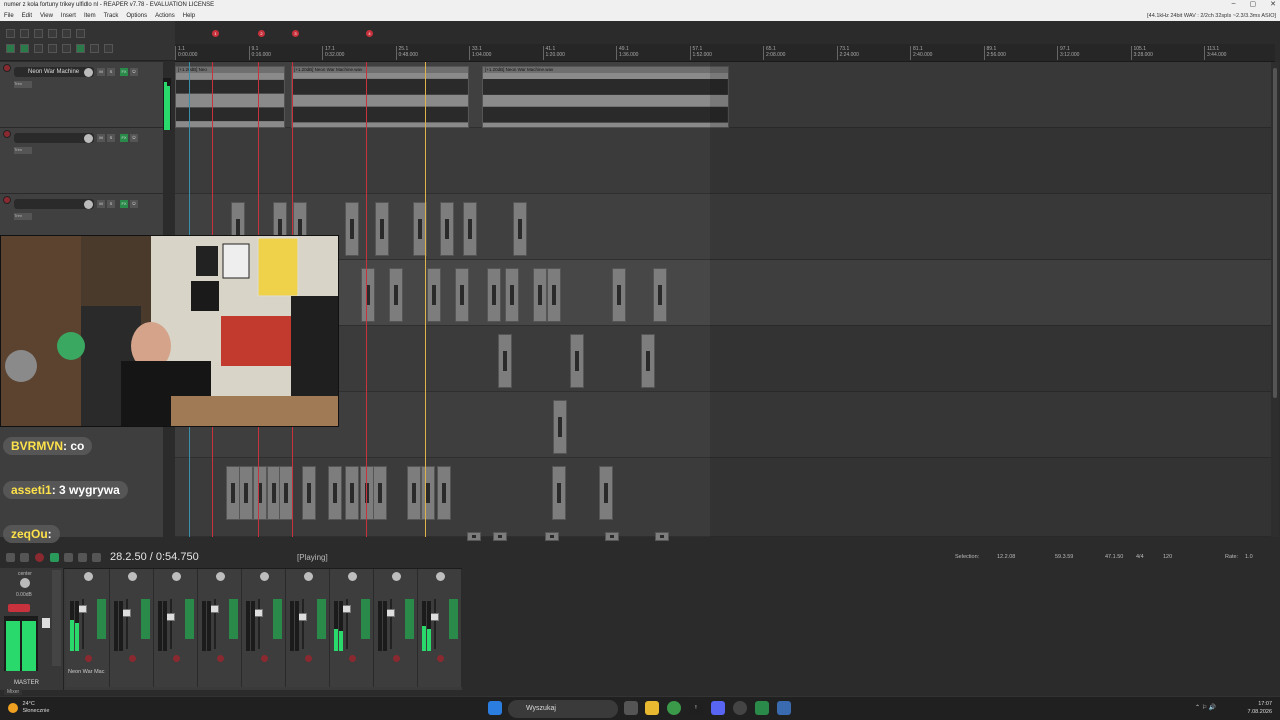  What do you see at coordinates (24, 48) in the screenshot?
I see `snap-icon` at bounding box center [24, 48].